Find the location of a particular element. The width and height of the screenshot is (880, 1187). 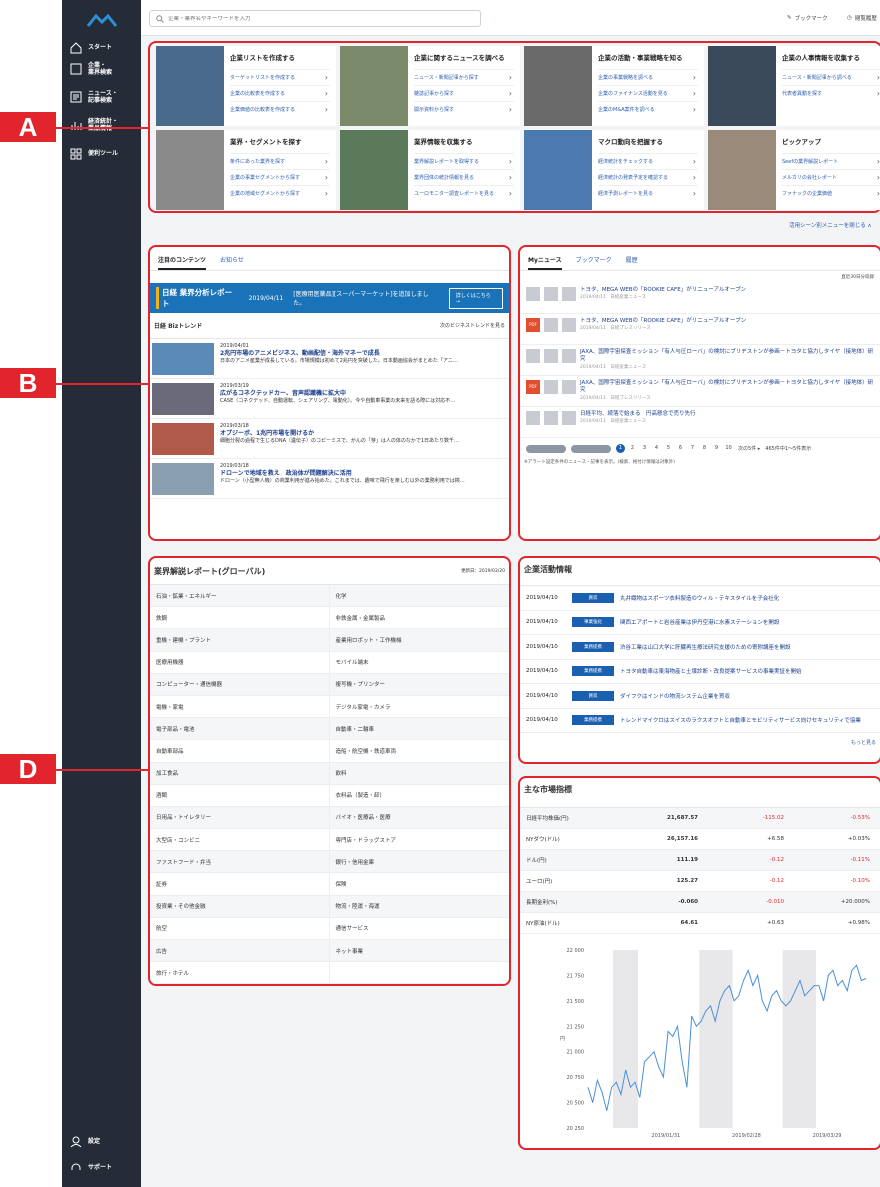

market-row: 日経平均株価(円) 21,687.57 -115.02 -0.53% is located at coordinates (700, 818).